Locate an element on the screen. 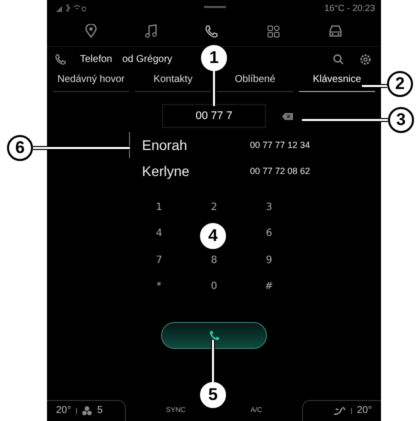  keypad-key: 6 is located at coordinates (269, 233).